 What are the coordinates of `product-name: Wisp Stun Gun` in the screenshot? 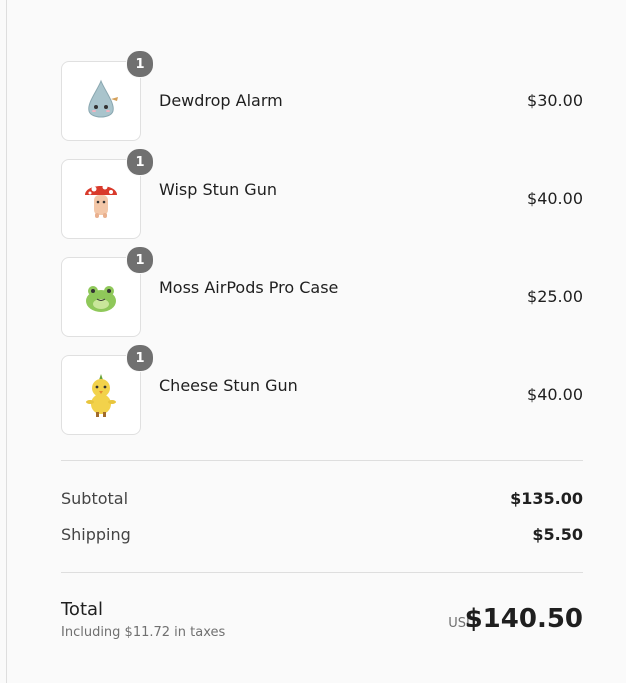 It's located at (218, 189).